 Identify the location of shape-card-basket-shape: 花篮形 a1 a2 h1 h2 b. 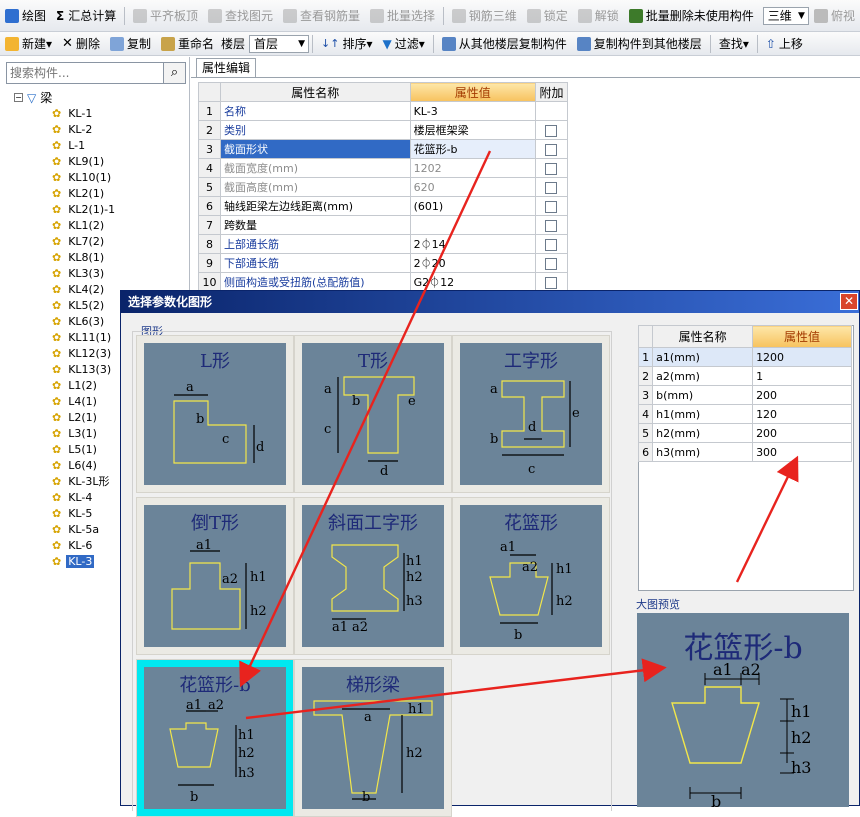
(531, 576).